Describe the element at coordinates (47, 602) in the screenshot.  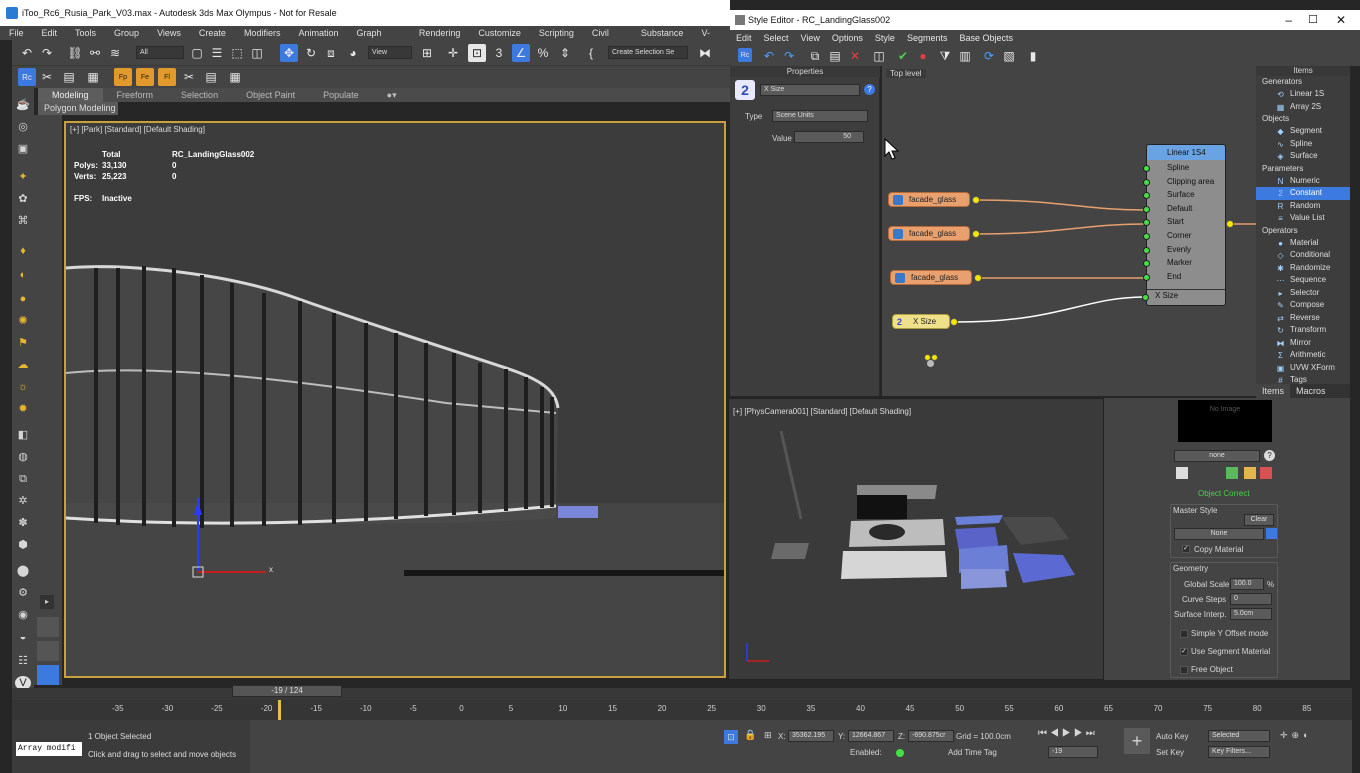
I see `expand-arrow-icon: ▸` at that location.